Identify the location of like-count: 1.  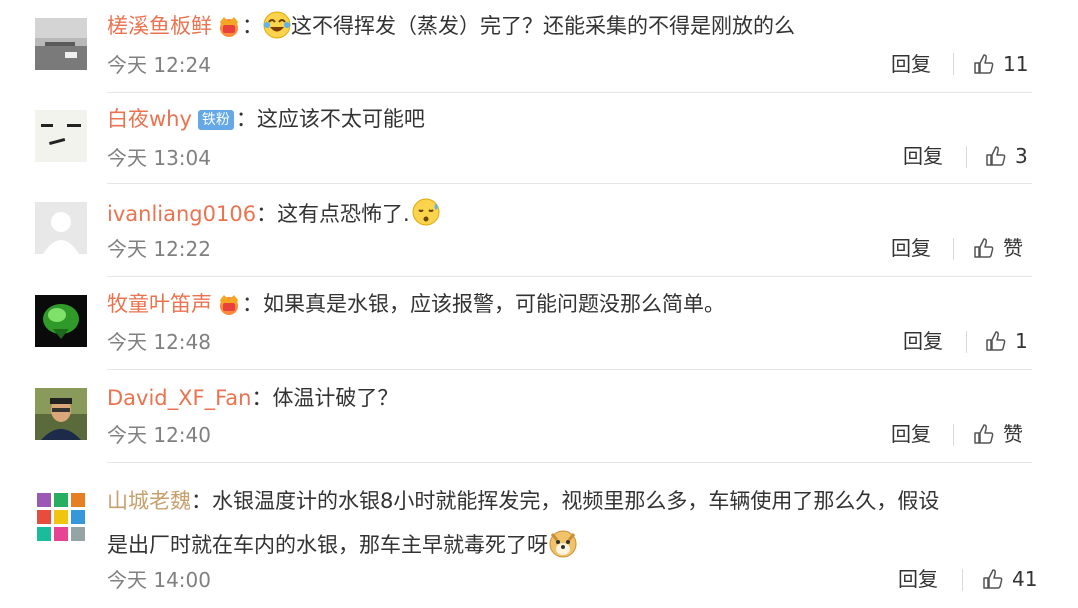
(1021, 341).